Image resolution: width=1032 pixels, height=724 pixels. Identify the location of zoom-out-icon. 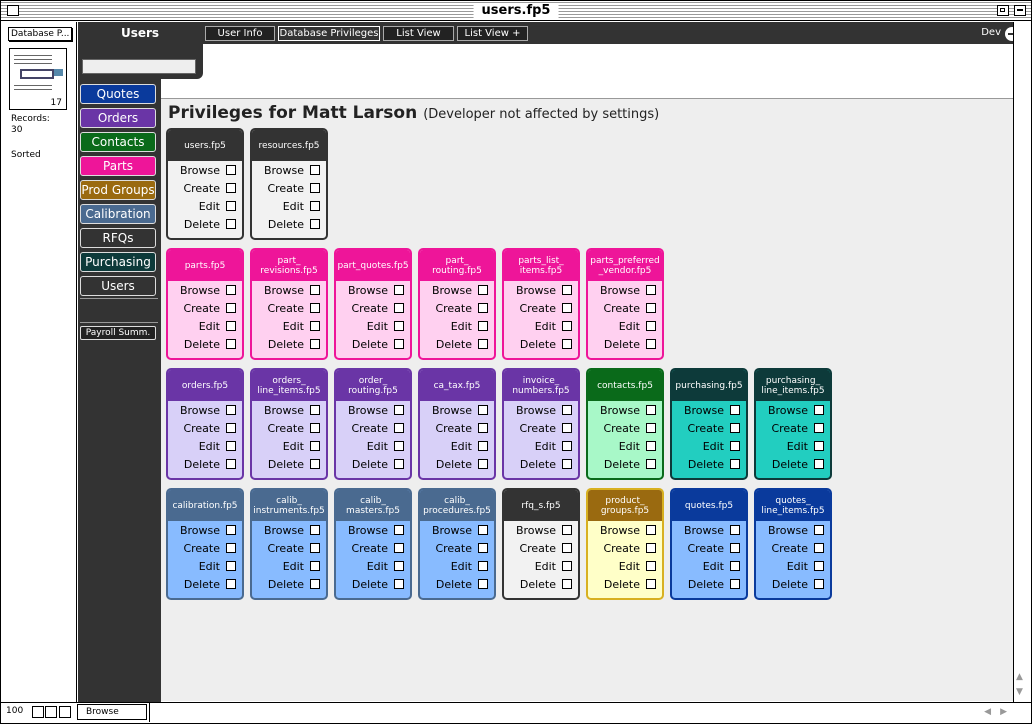
(38, 712).